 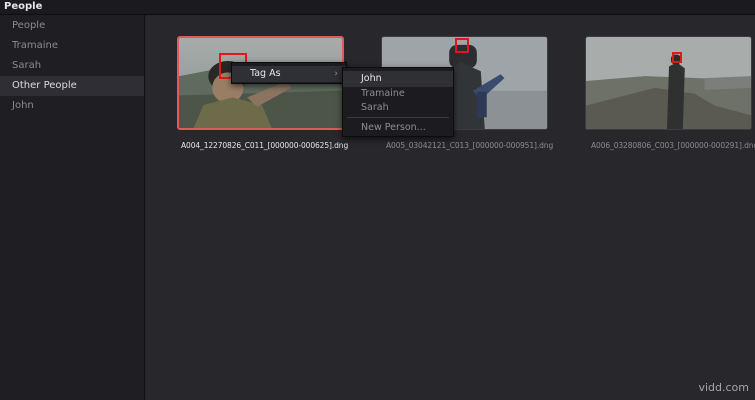 What do you see at coordinates (398, 108) in the screenshot?
I see `submenu-item-sarah: Sarah` at bounding box center [398, 108].